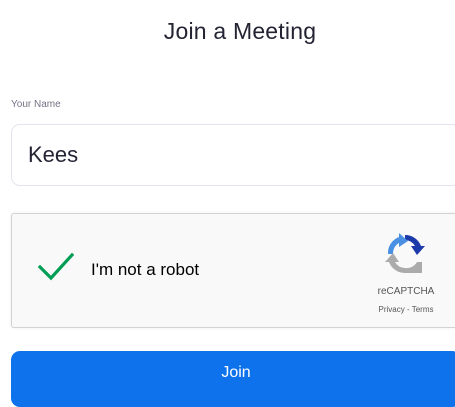  Describe the element at coordinates (405, 253) in the screenshot. I see `recaptcha-logo-icon` at that location.